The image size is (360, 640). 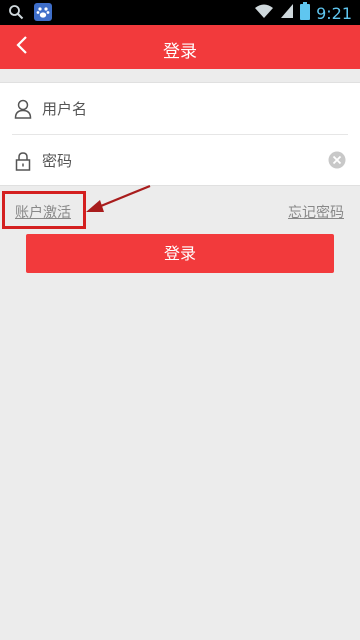 What do you see at coordinates (43, 14) in the screenshot?
I see `baidu-paw-icon` at bounding box center [43, 14].